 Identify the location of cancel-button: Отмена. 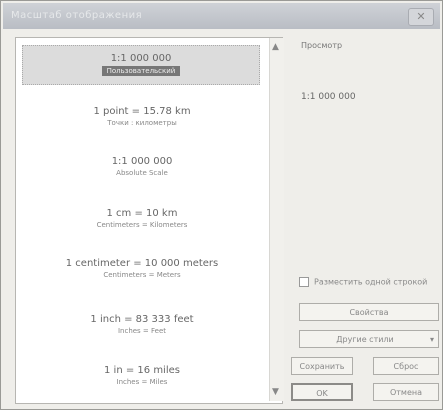
(406, 392).